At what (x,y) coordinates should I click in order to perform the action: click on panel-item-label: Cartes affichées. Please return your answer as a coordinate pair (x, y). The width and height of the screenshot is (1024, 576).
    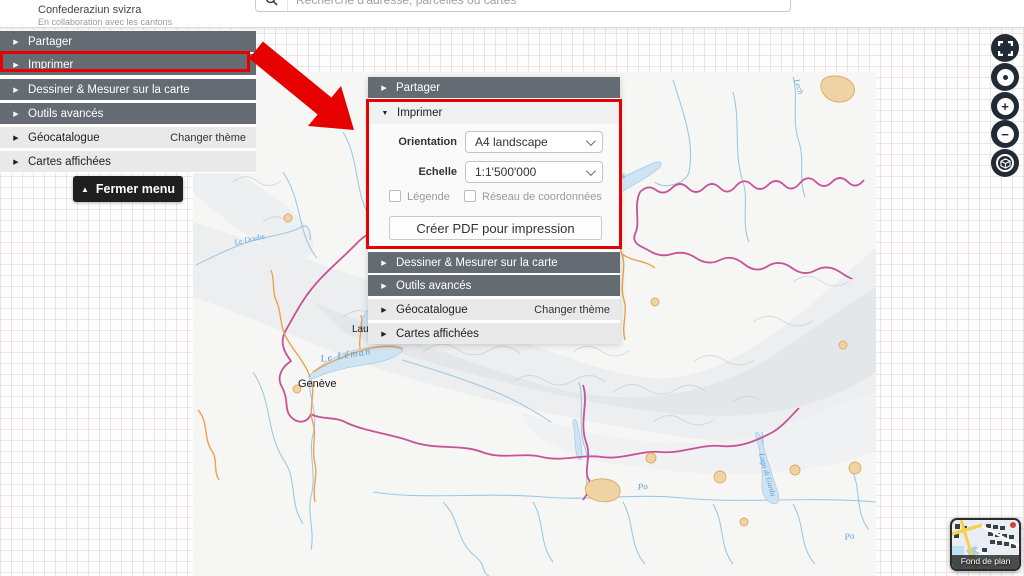
    Looking at the image, I should click on (437, 333).